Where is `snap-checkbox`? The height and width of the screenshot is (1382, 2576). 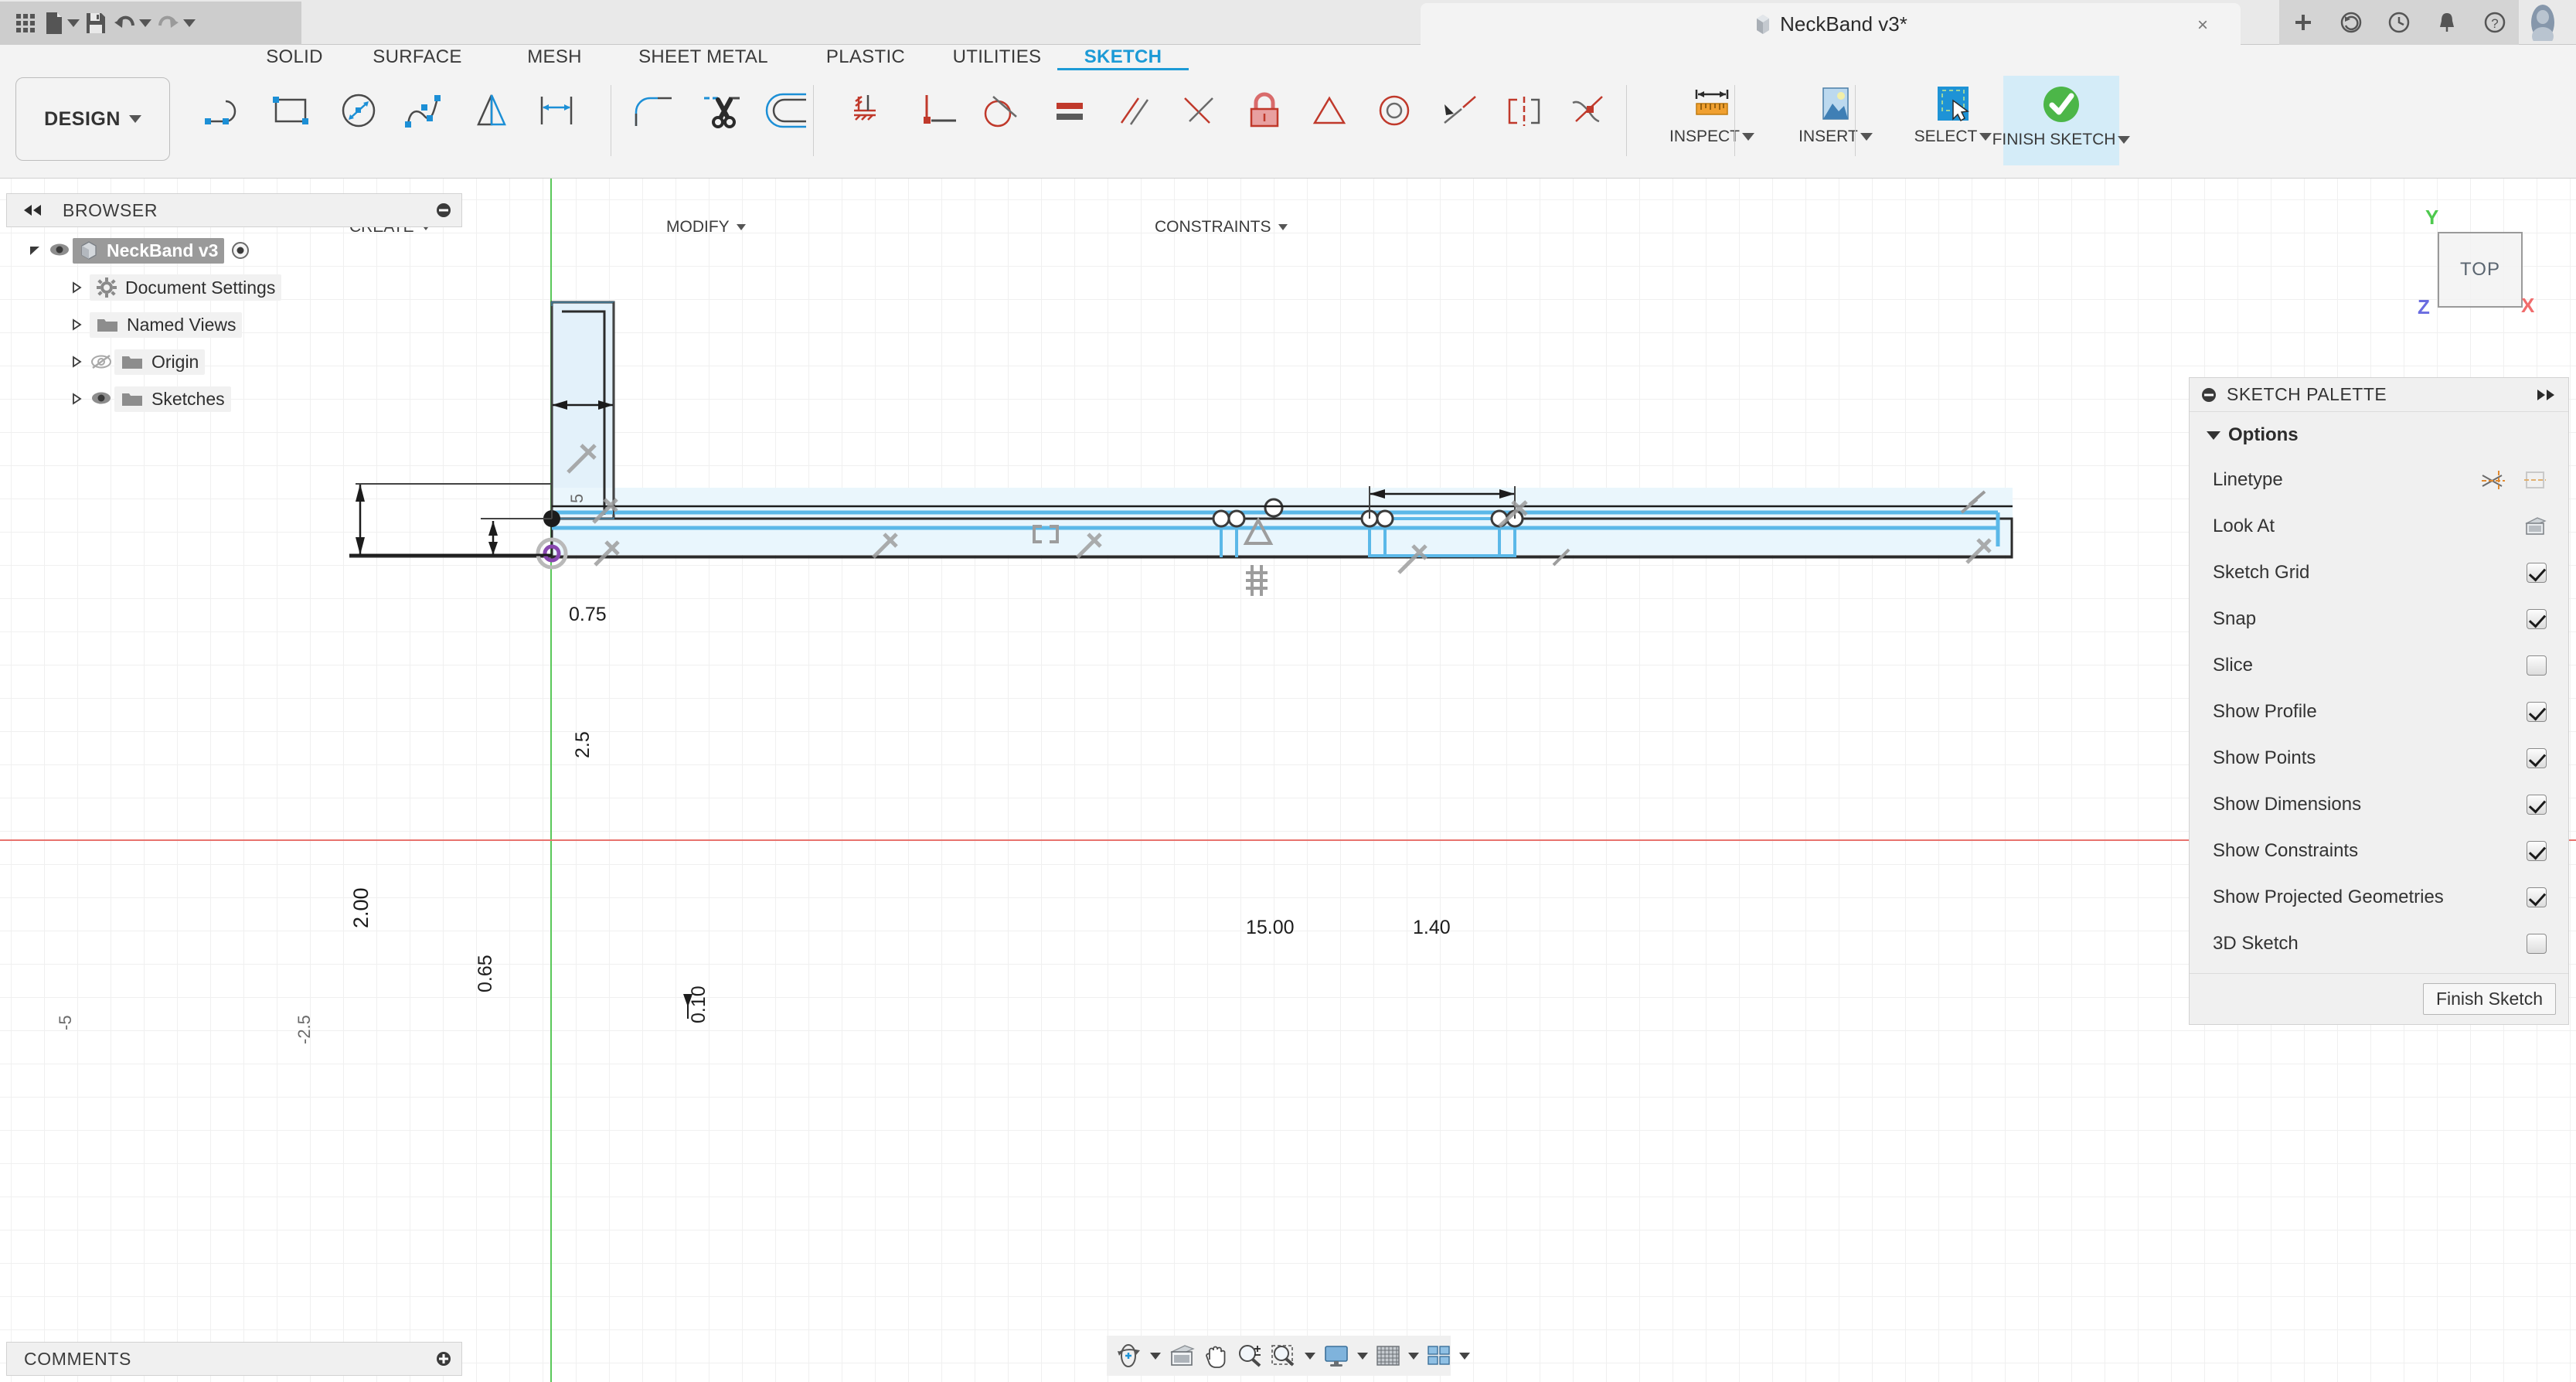
snap-checkbox is located at coordinates (2537, 619).